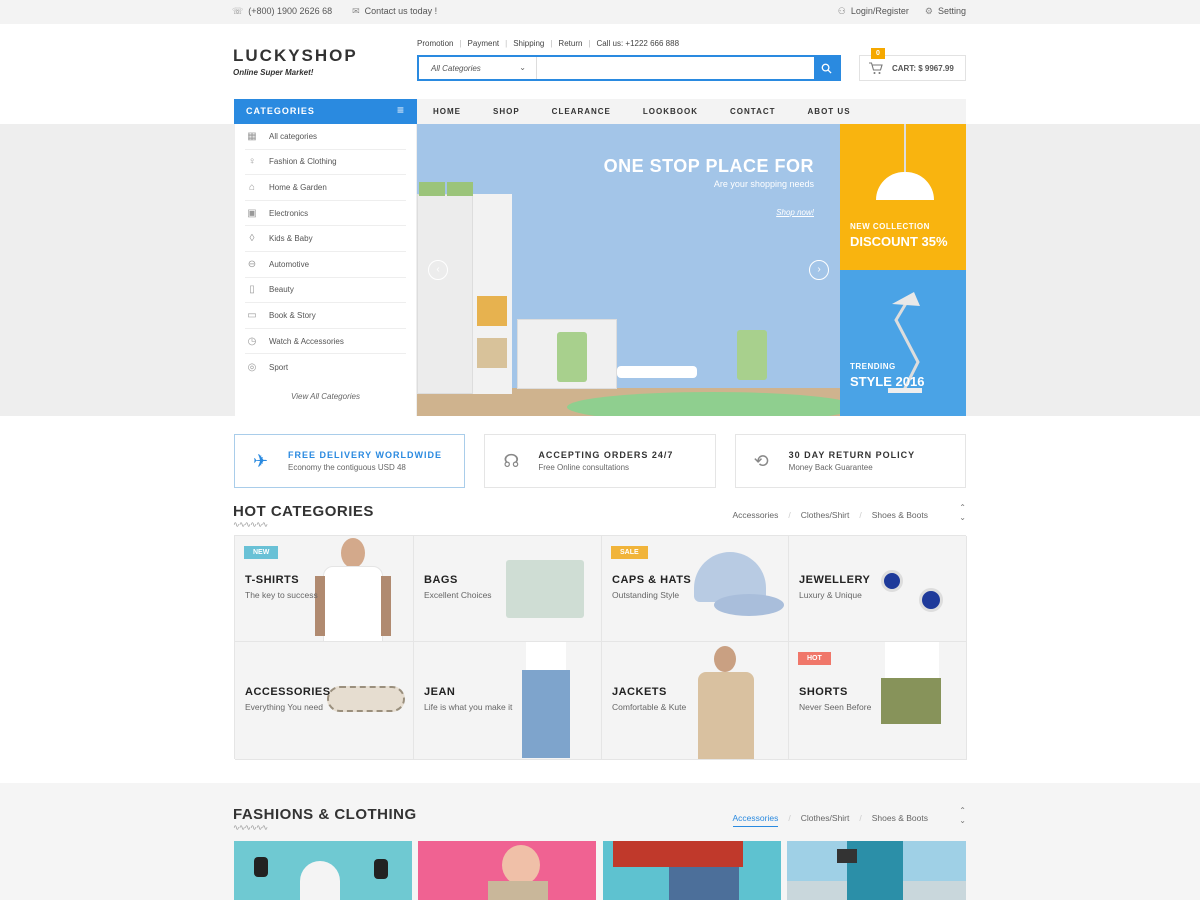 The width and height of the screenshot is (1200, 900). I want to click on sidebar-item-book: ▭ Book & Story, so click(325, 316).